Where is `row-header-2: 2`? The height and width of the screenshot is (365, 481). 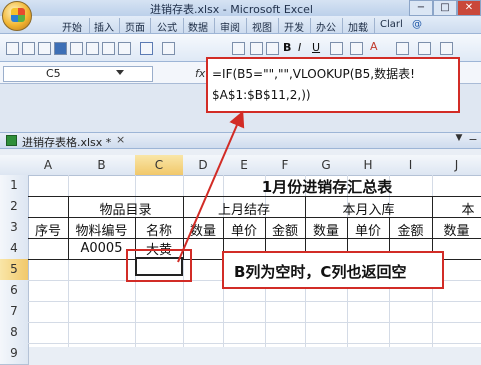
row-header-2: 2 is located at coordinates (14, 207).